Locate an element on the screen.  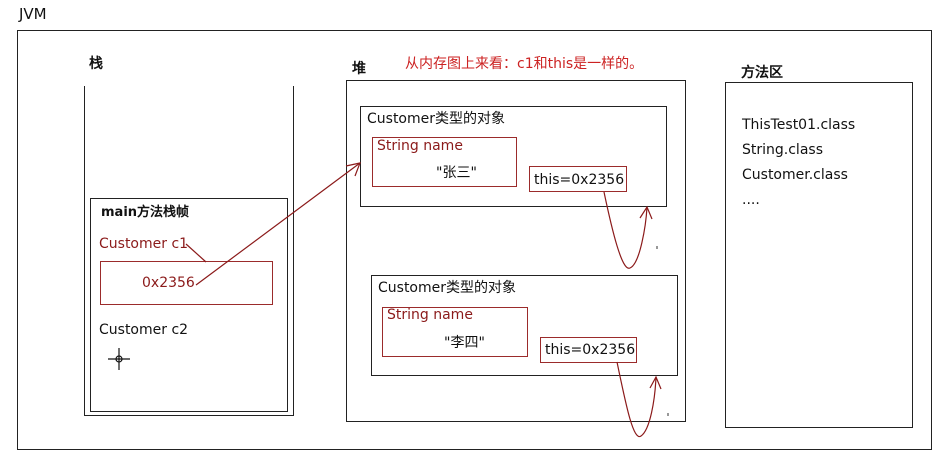
object-1-this-loop is located at coordinates (625, 230).